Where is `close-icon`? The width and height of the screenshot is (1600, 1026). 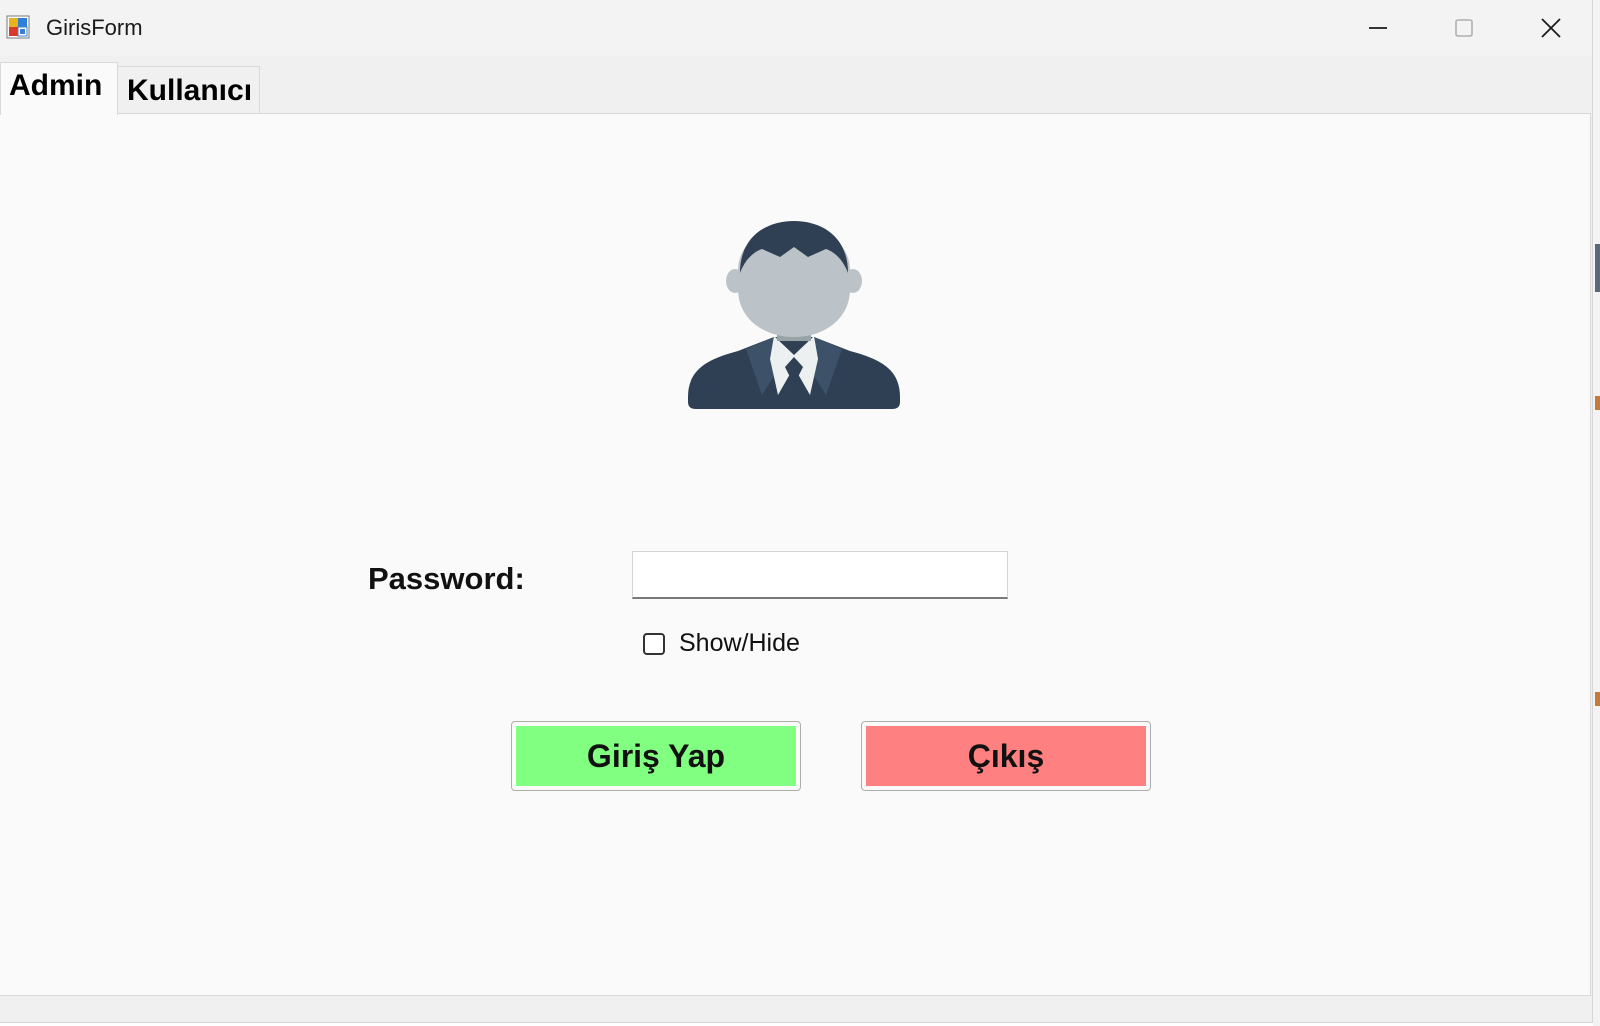 close-icon is located at coordinates (1551, 28).